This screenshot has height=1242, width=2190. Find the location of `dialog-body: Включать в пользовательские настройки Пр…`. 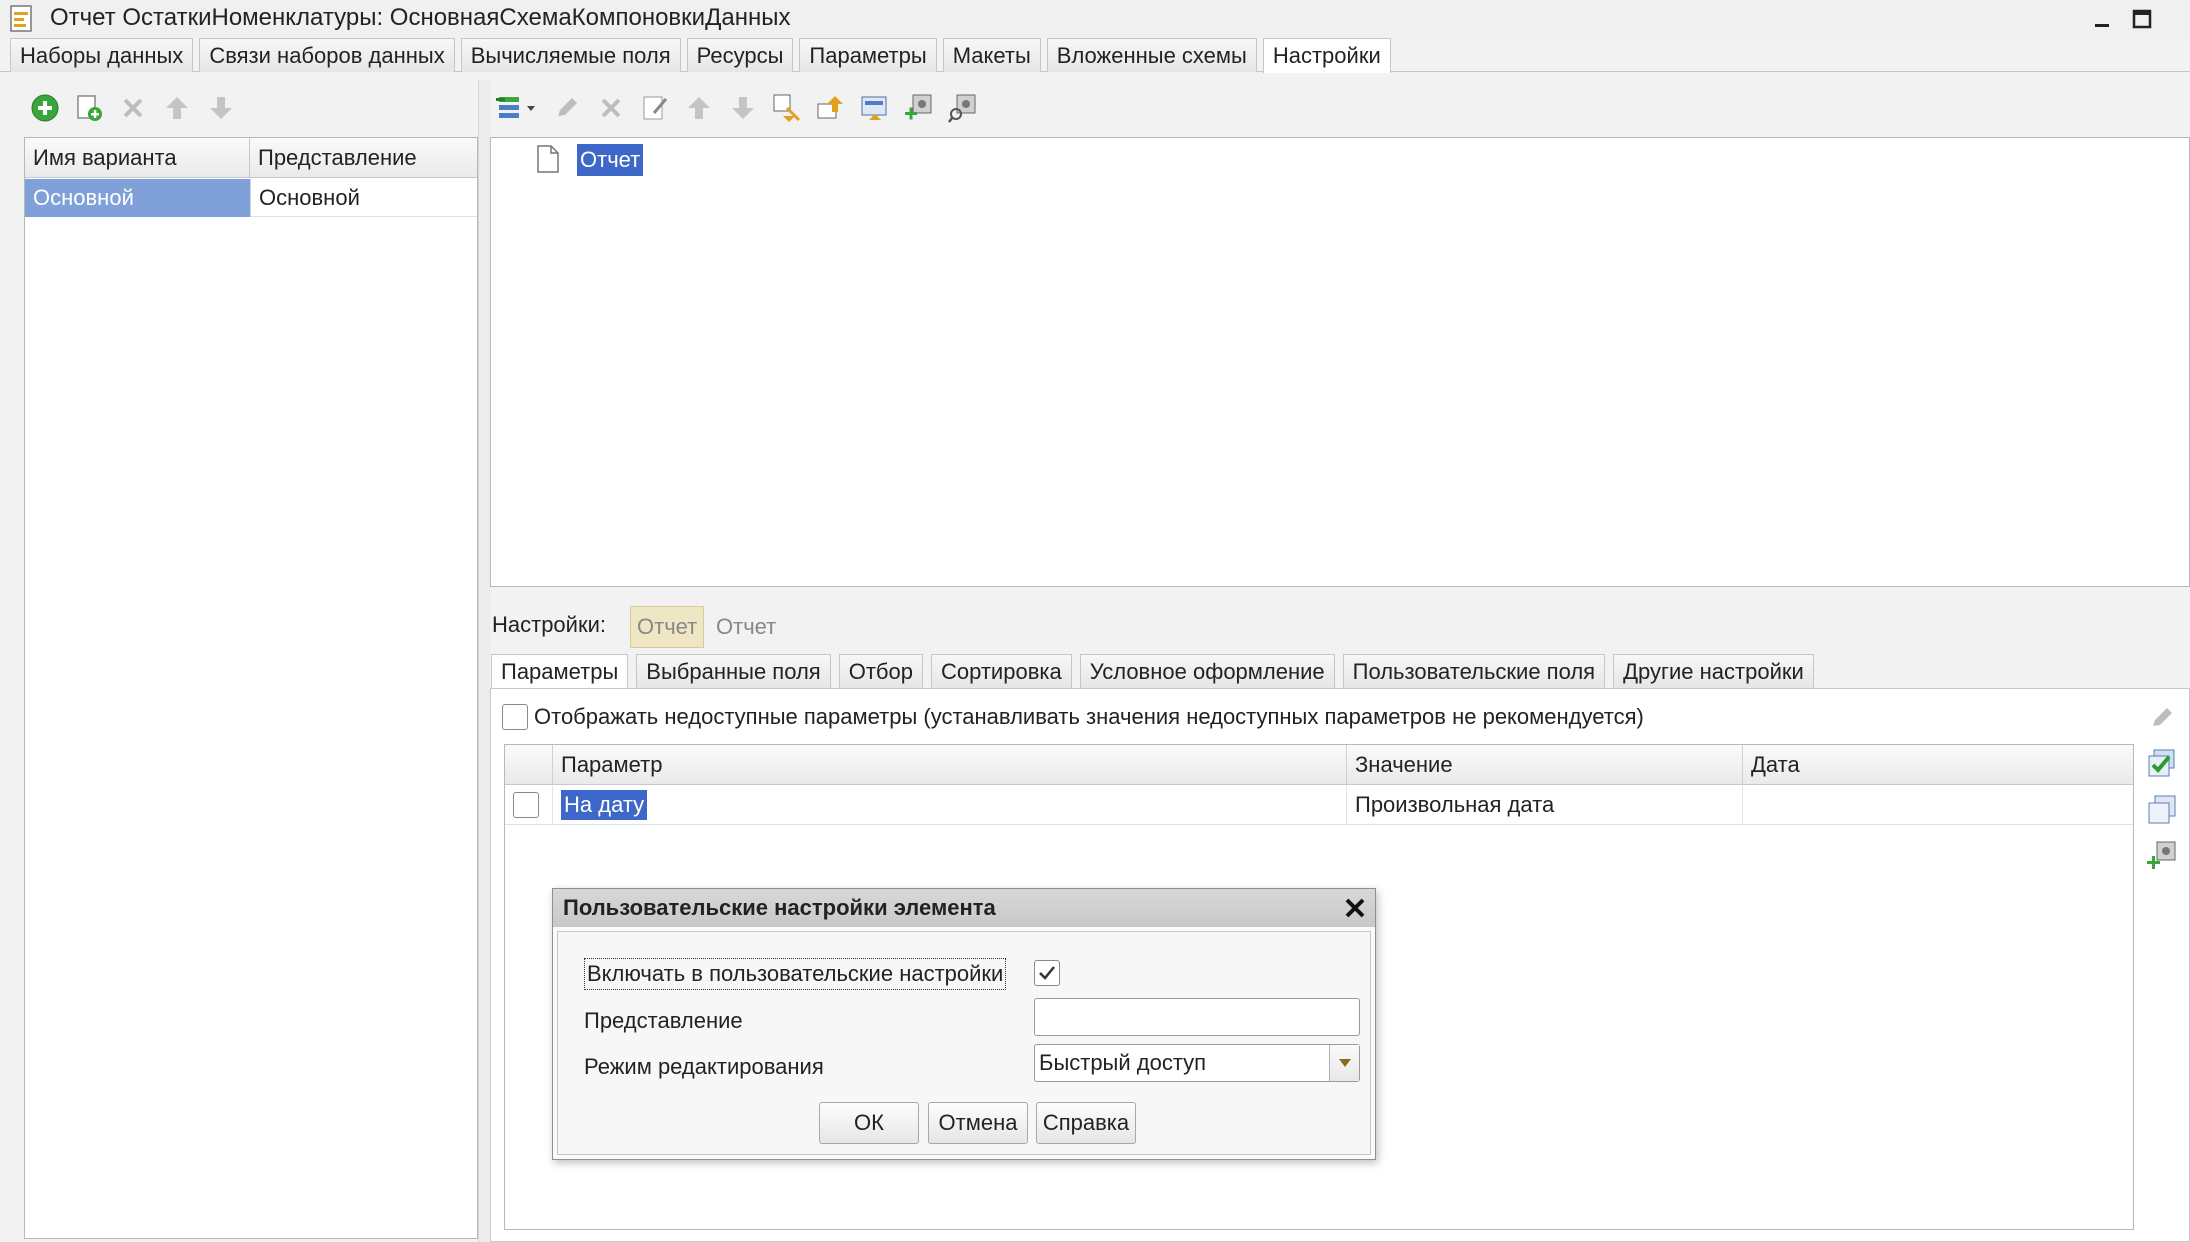

dialog-body: Включать в пользовательские настройки Пр… is located at coordinates (964, 1043).